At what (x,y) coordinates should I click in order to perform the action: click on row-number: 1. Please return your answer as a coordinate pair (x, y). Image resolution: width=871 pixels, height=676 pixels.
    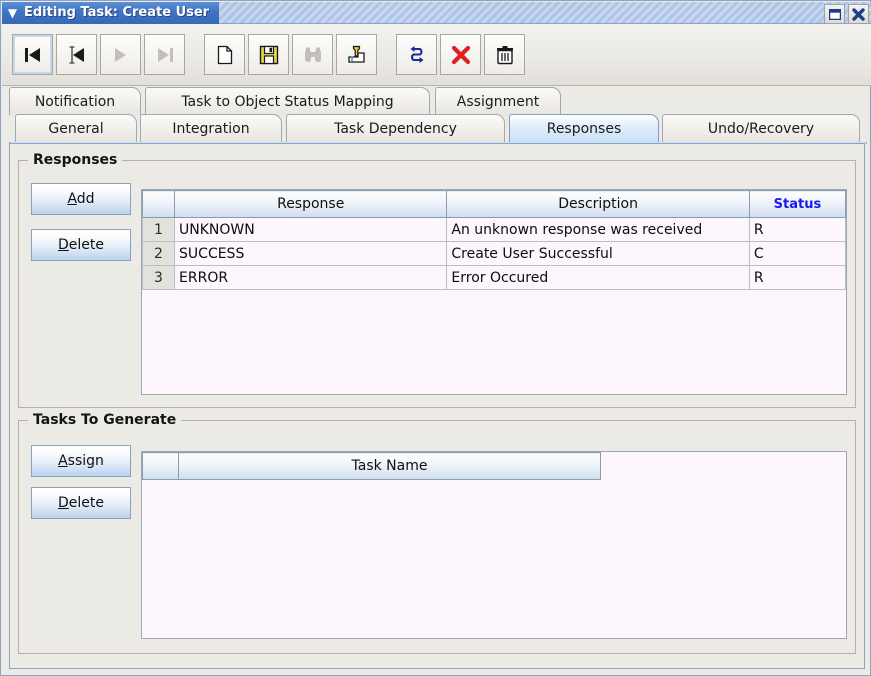
    Looking at the image, I should click on (159, 229).